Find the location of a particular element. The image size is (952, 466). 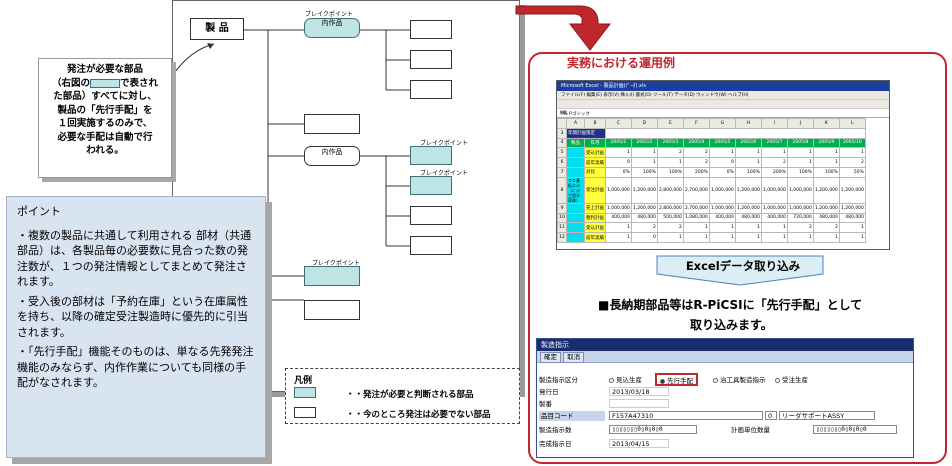

excel-title-bar: Microsoft Excel - 製品計画(ﾃﾞｰﾀ).xls is located at coordinates (723, 86).